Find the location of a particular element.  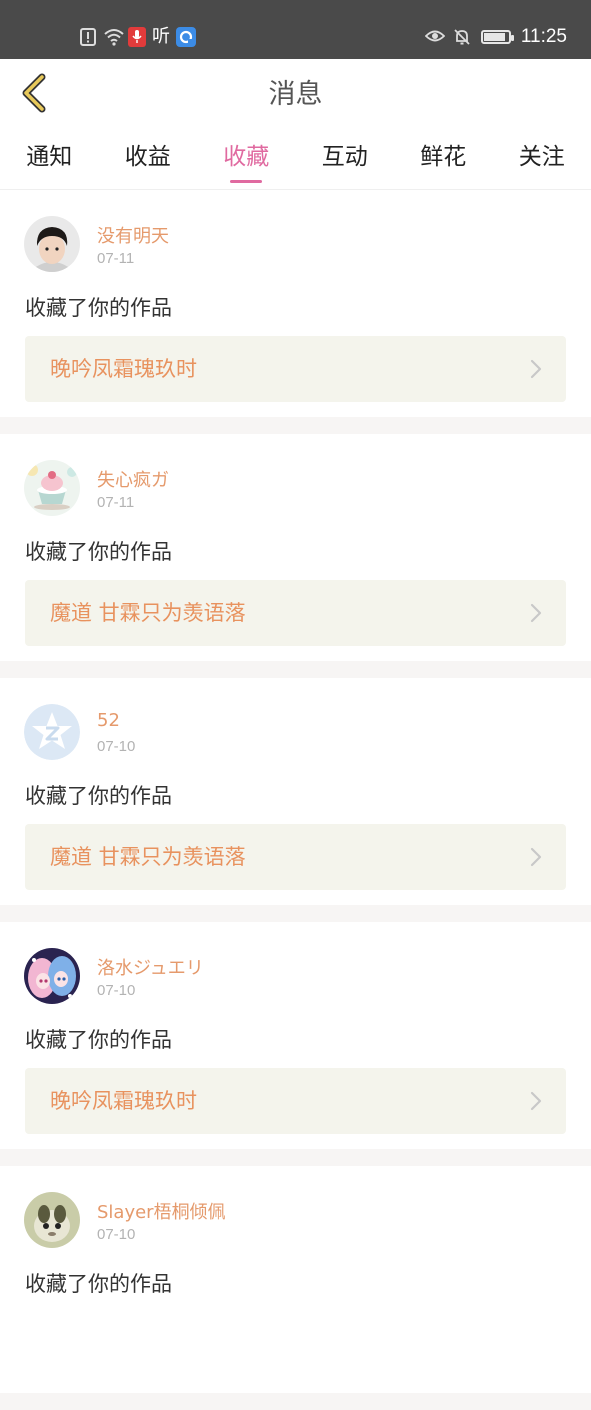

battery-icon is located at coordinates (496, 37).